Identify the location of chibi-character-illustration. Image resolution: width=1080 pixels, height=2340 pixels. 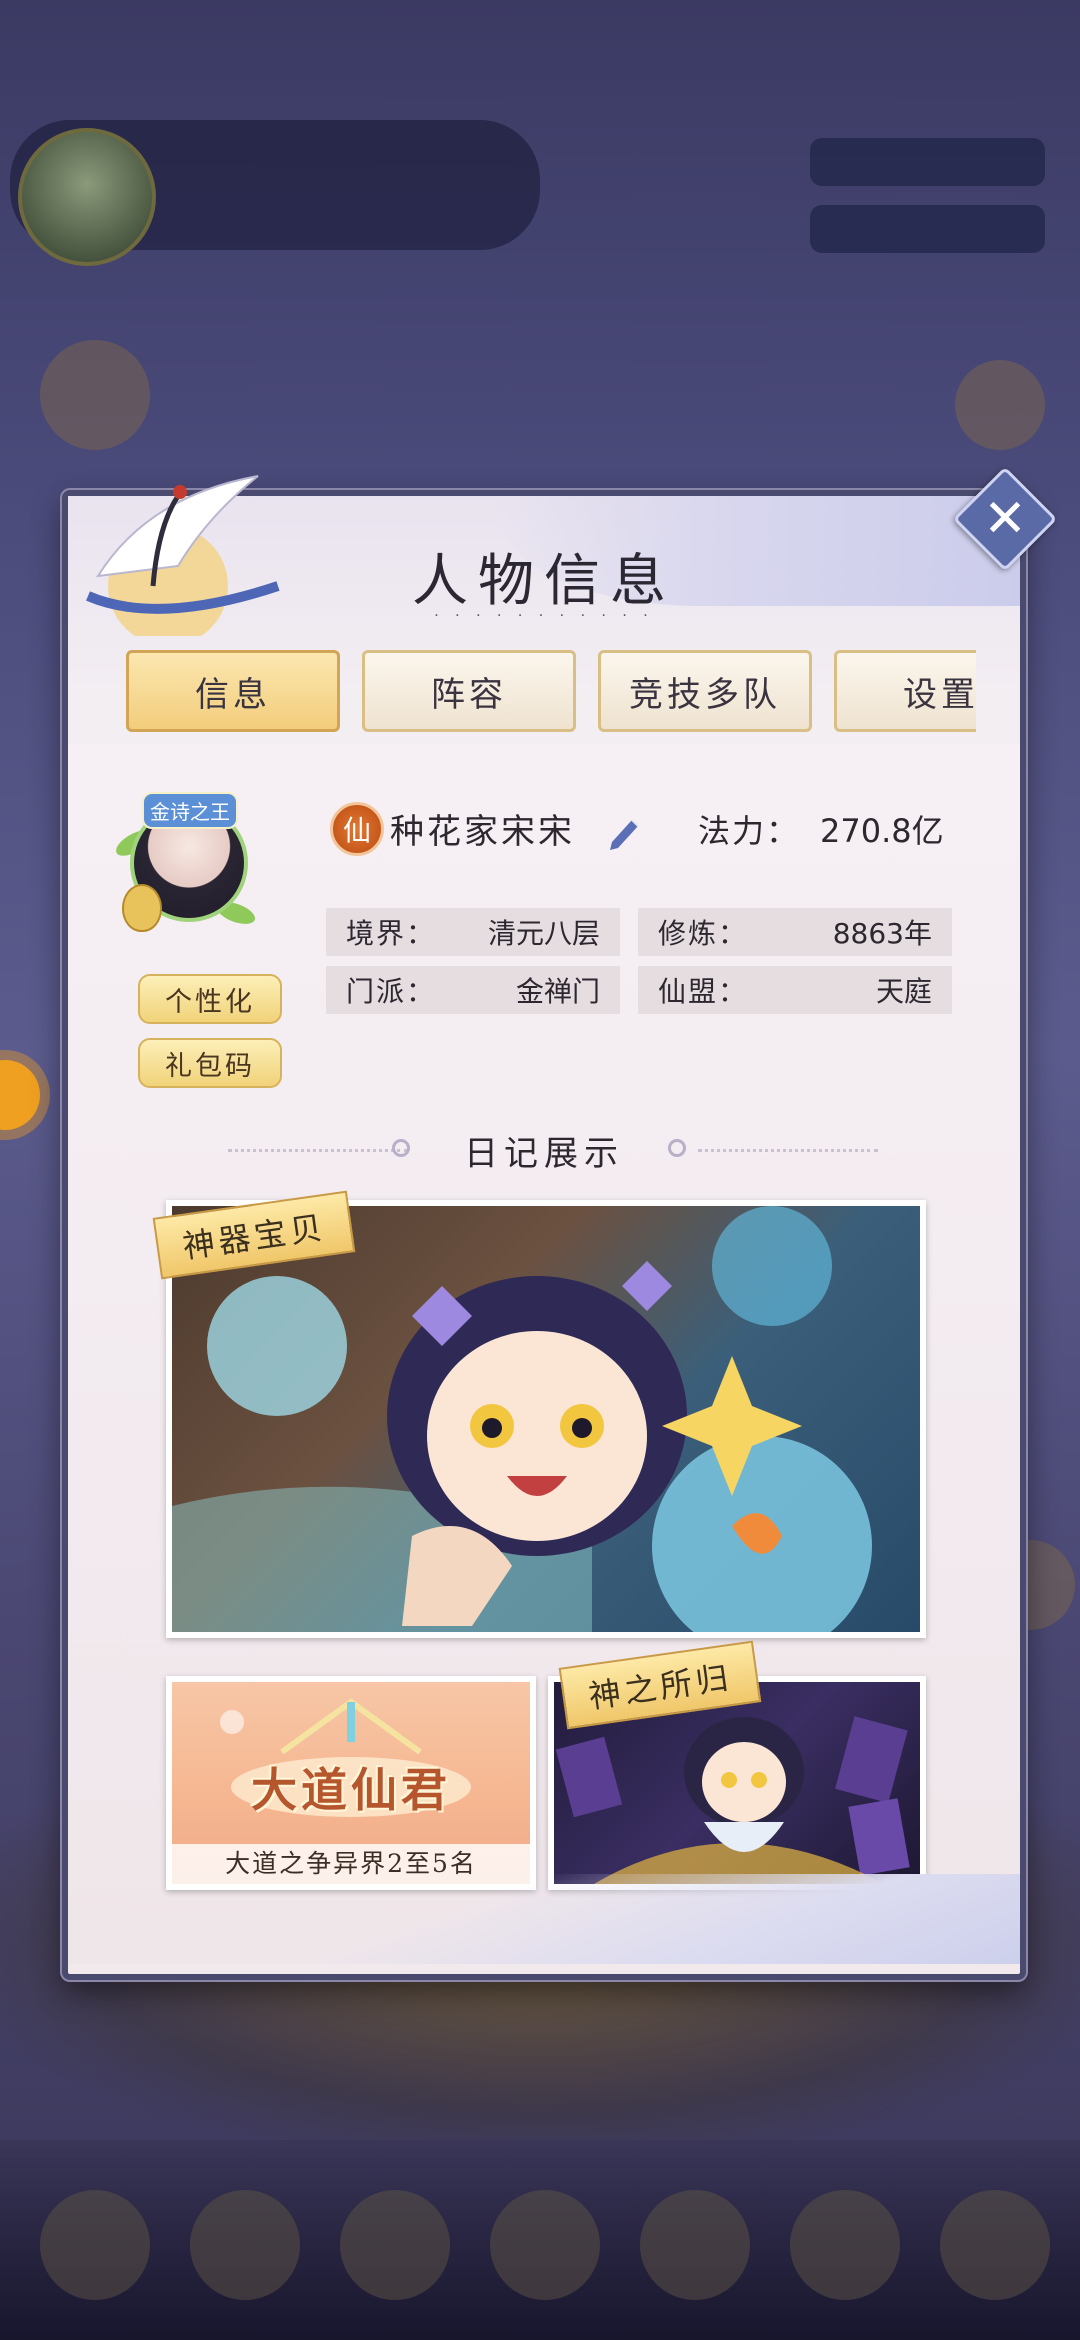
(522, 1419).